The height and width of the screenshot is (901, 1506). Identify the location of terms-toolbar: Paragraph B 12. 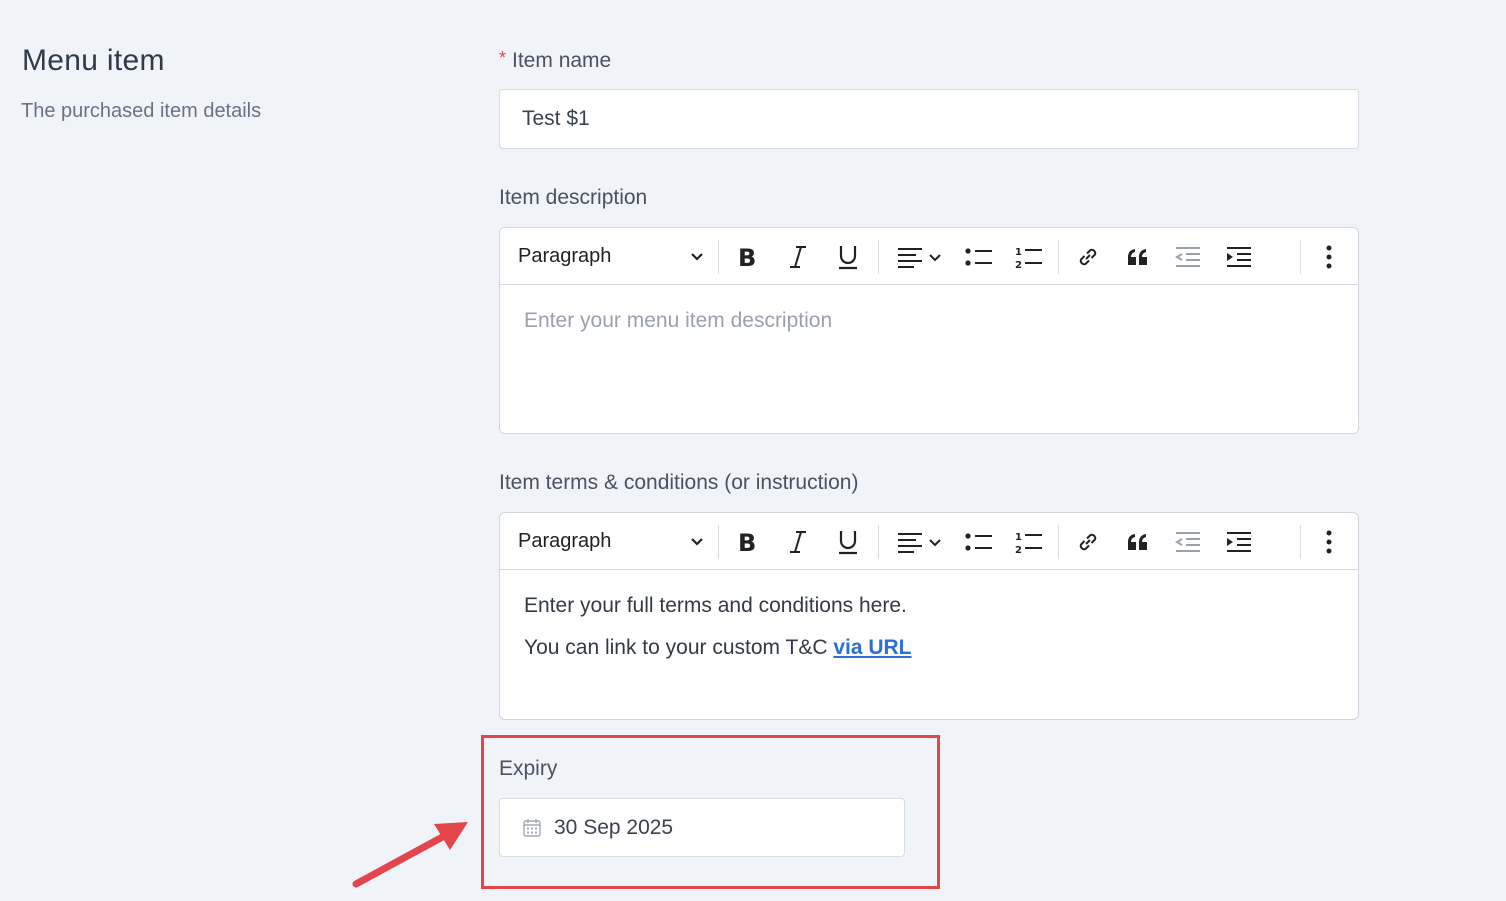
(929, 541).